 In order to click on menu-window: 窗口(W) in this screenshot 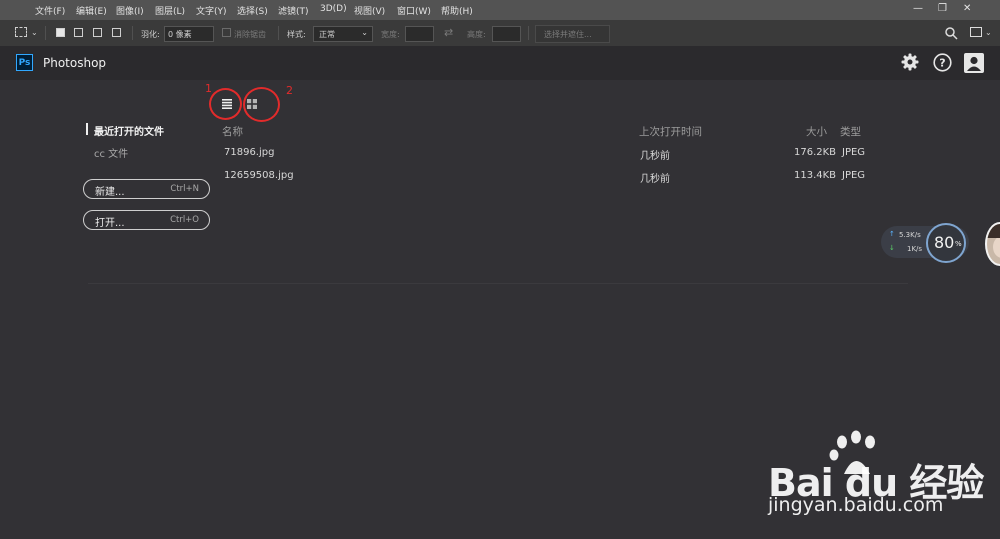, I will do `click(414, 10)`.